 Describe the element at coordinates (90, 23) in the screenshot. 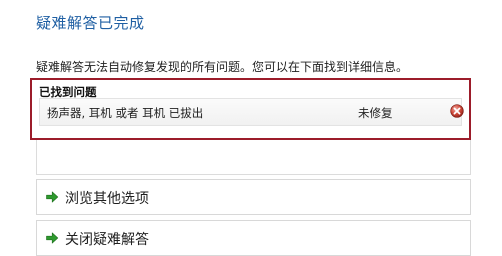

I see `page-title: 疑难解答已完成` at that location.